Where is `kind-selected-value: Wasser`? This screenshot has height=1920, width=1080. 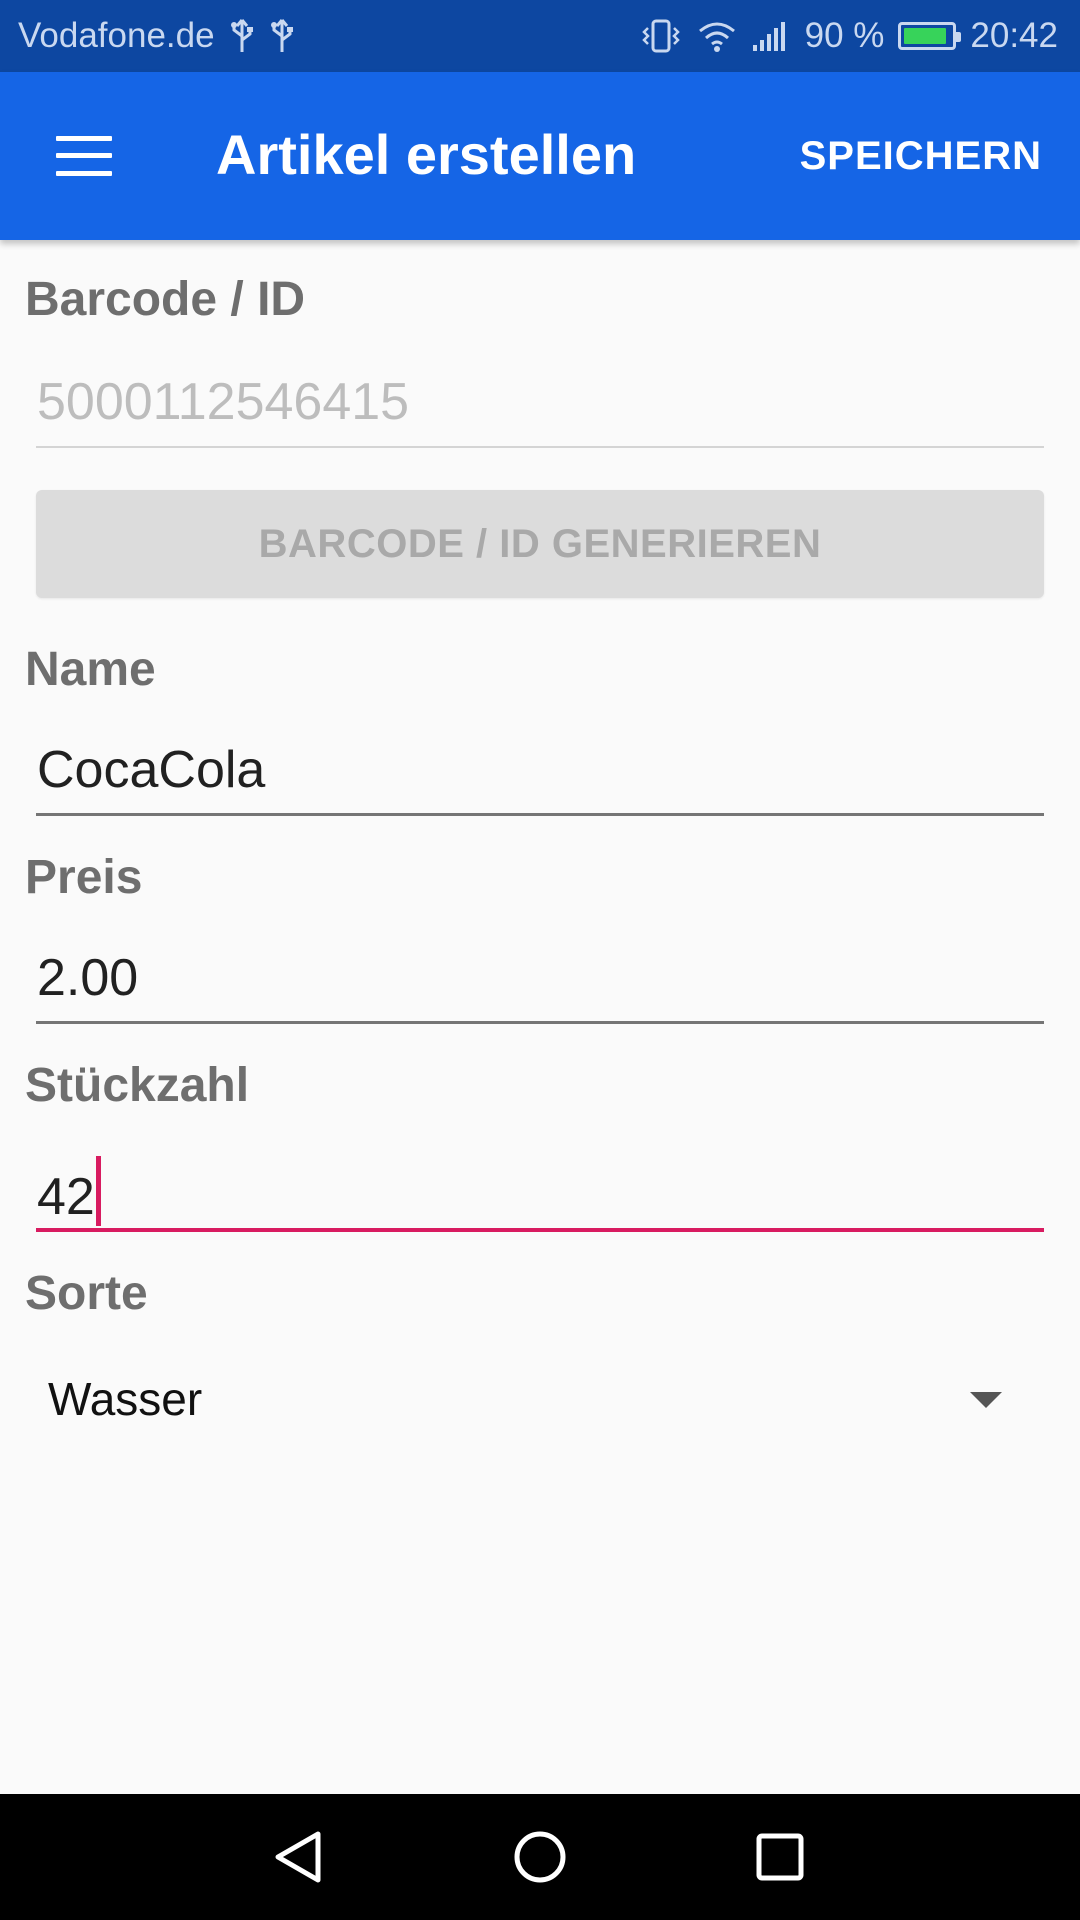 kind-selected-value: Wasser is located at coordinates (125, 1399).